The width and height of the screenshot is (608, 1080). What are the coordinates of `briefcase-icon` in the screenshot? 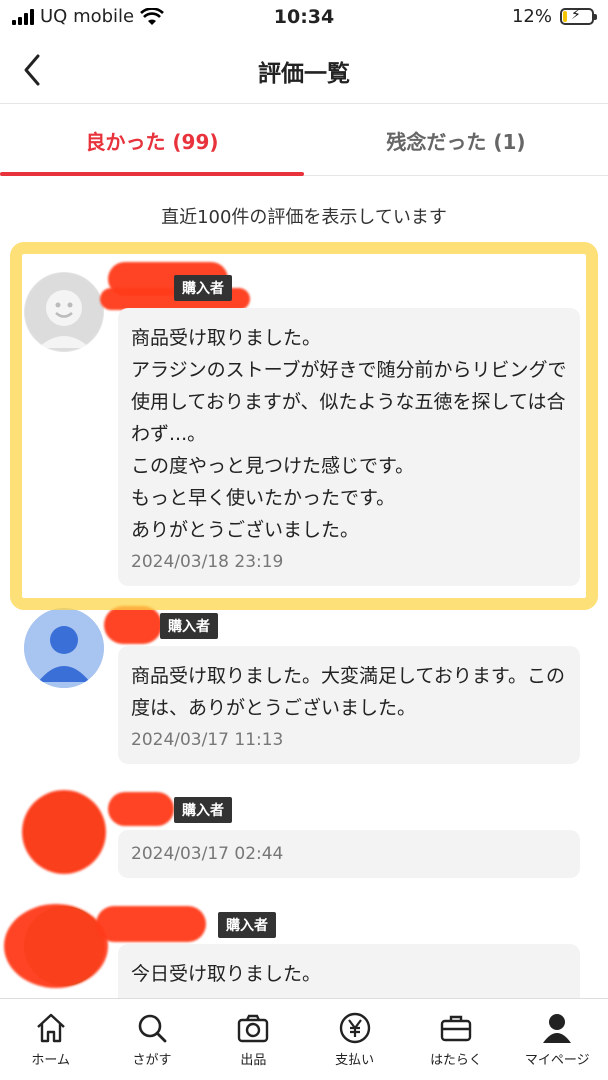 It's located at (456, 1028).